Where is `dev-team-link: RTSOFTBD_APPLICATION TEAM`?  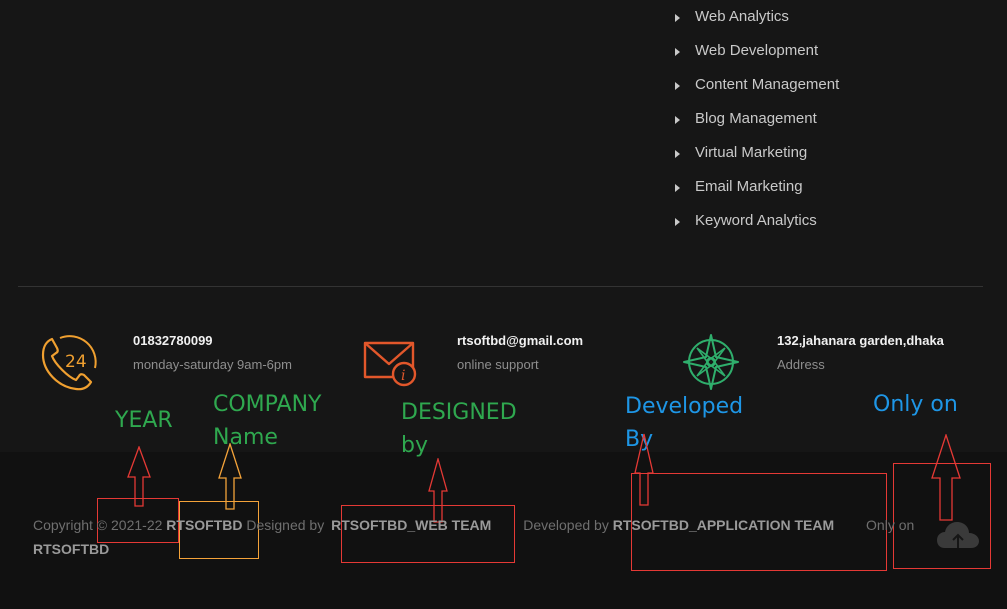 dev-team-link: RTSOFTBD_APPLICATION TEAM is located at coordinates (723, 525).